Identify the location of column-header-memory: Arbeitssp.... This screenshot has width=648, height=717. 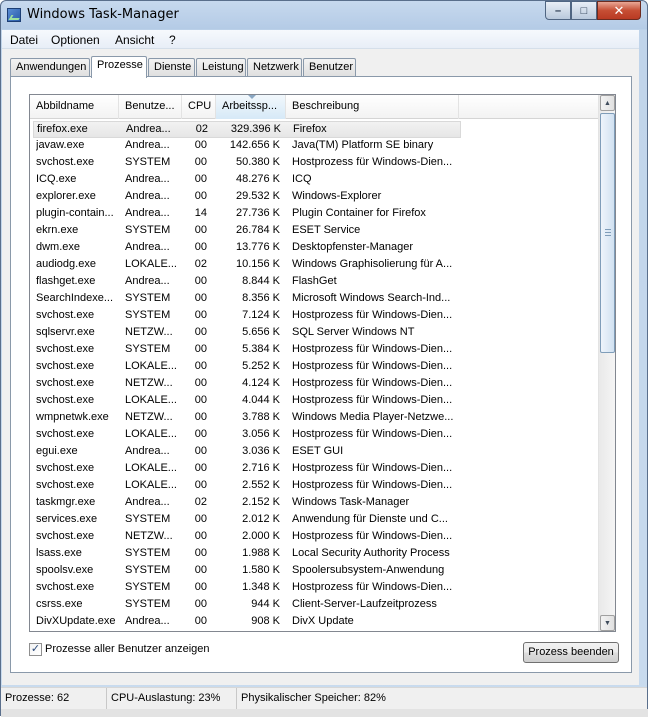
(251, 107).